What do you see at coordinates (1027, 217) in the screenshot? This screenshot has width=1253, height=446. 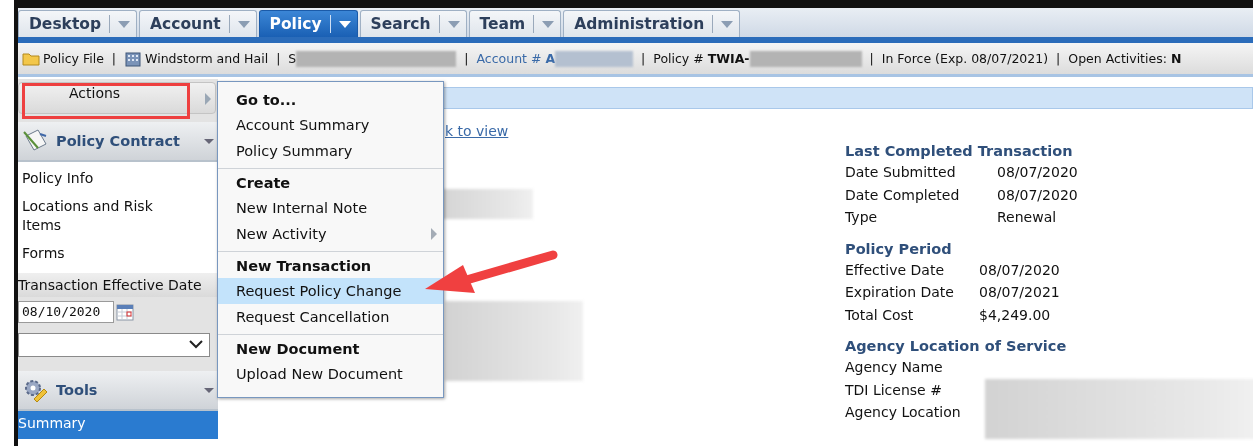 I see `field-value: Renewal` at bounding box center [1027, 217].